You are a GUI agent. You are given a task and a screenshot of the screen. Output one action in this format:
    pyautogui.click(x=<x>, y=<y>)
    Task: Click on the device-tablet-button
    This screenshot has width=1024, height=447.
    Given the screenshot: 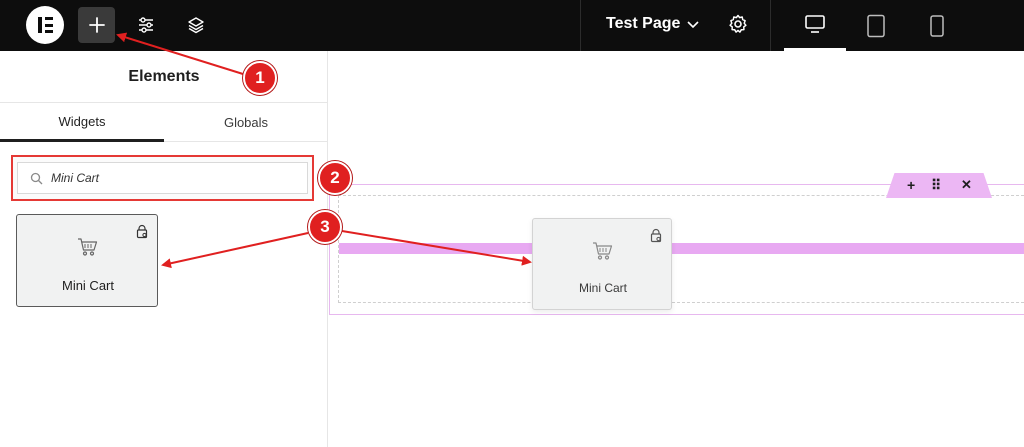 What is the action you would take?
    pyautogui.click(x=876, y=25)
    